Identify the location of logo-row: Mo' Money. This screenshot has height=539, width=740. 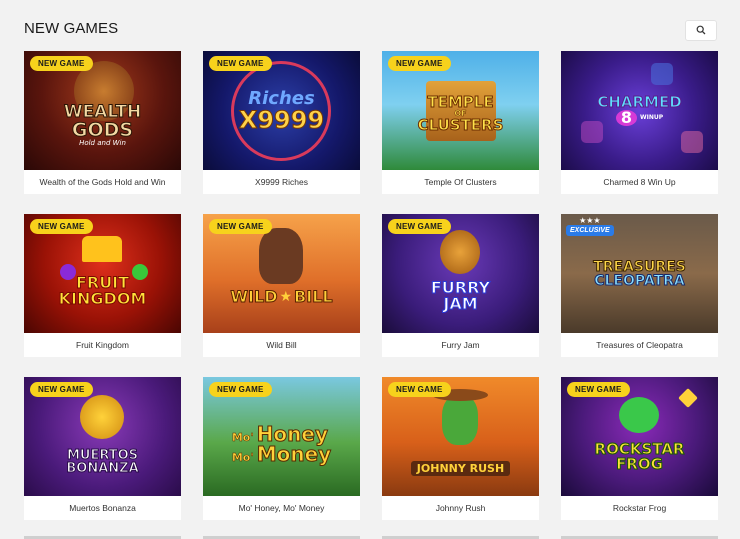
(281, 453).